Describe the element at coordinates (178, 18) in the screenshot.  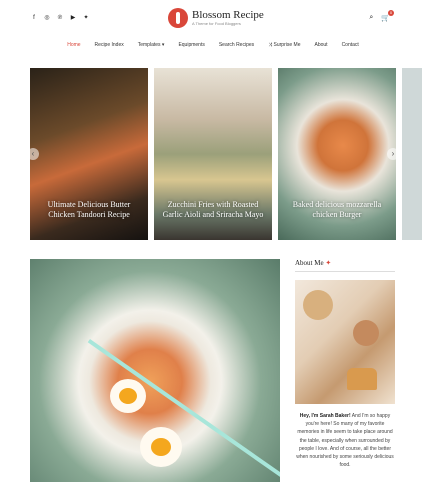
I see `logo-icon` at that location.